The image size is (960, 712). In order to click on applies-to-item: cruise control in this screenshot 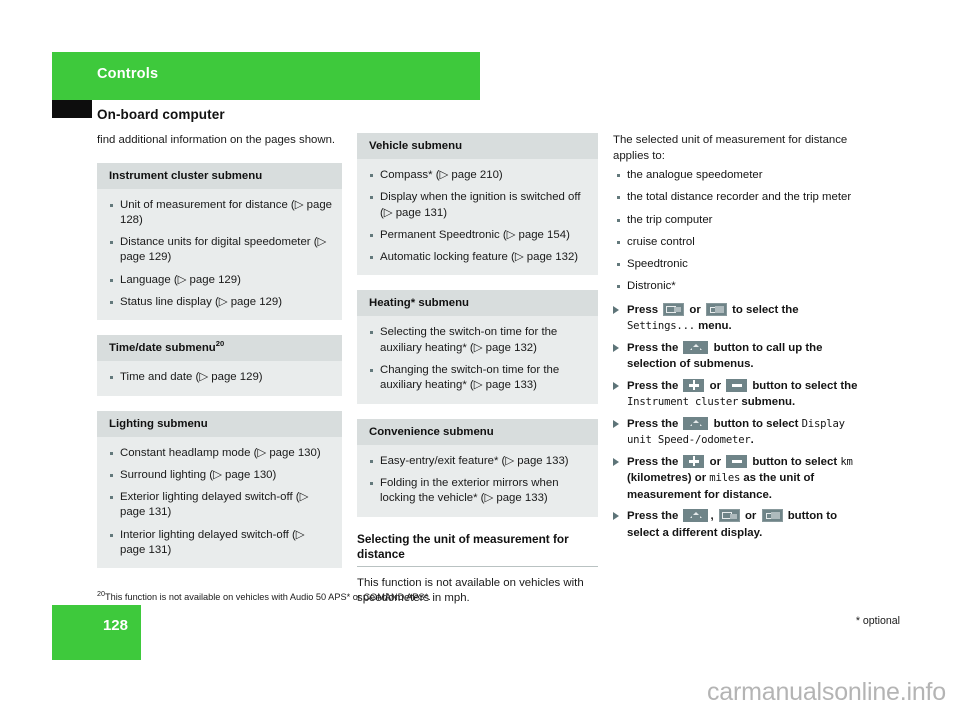, I will do `click(738, 242)`.